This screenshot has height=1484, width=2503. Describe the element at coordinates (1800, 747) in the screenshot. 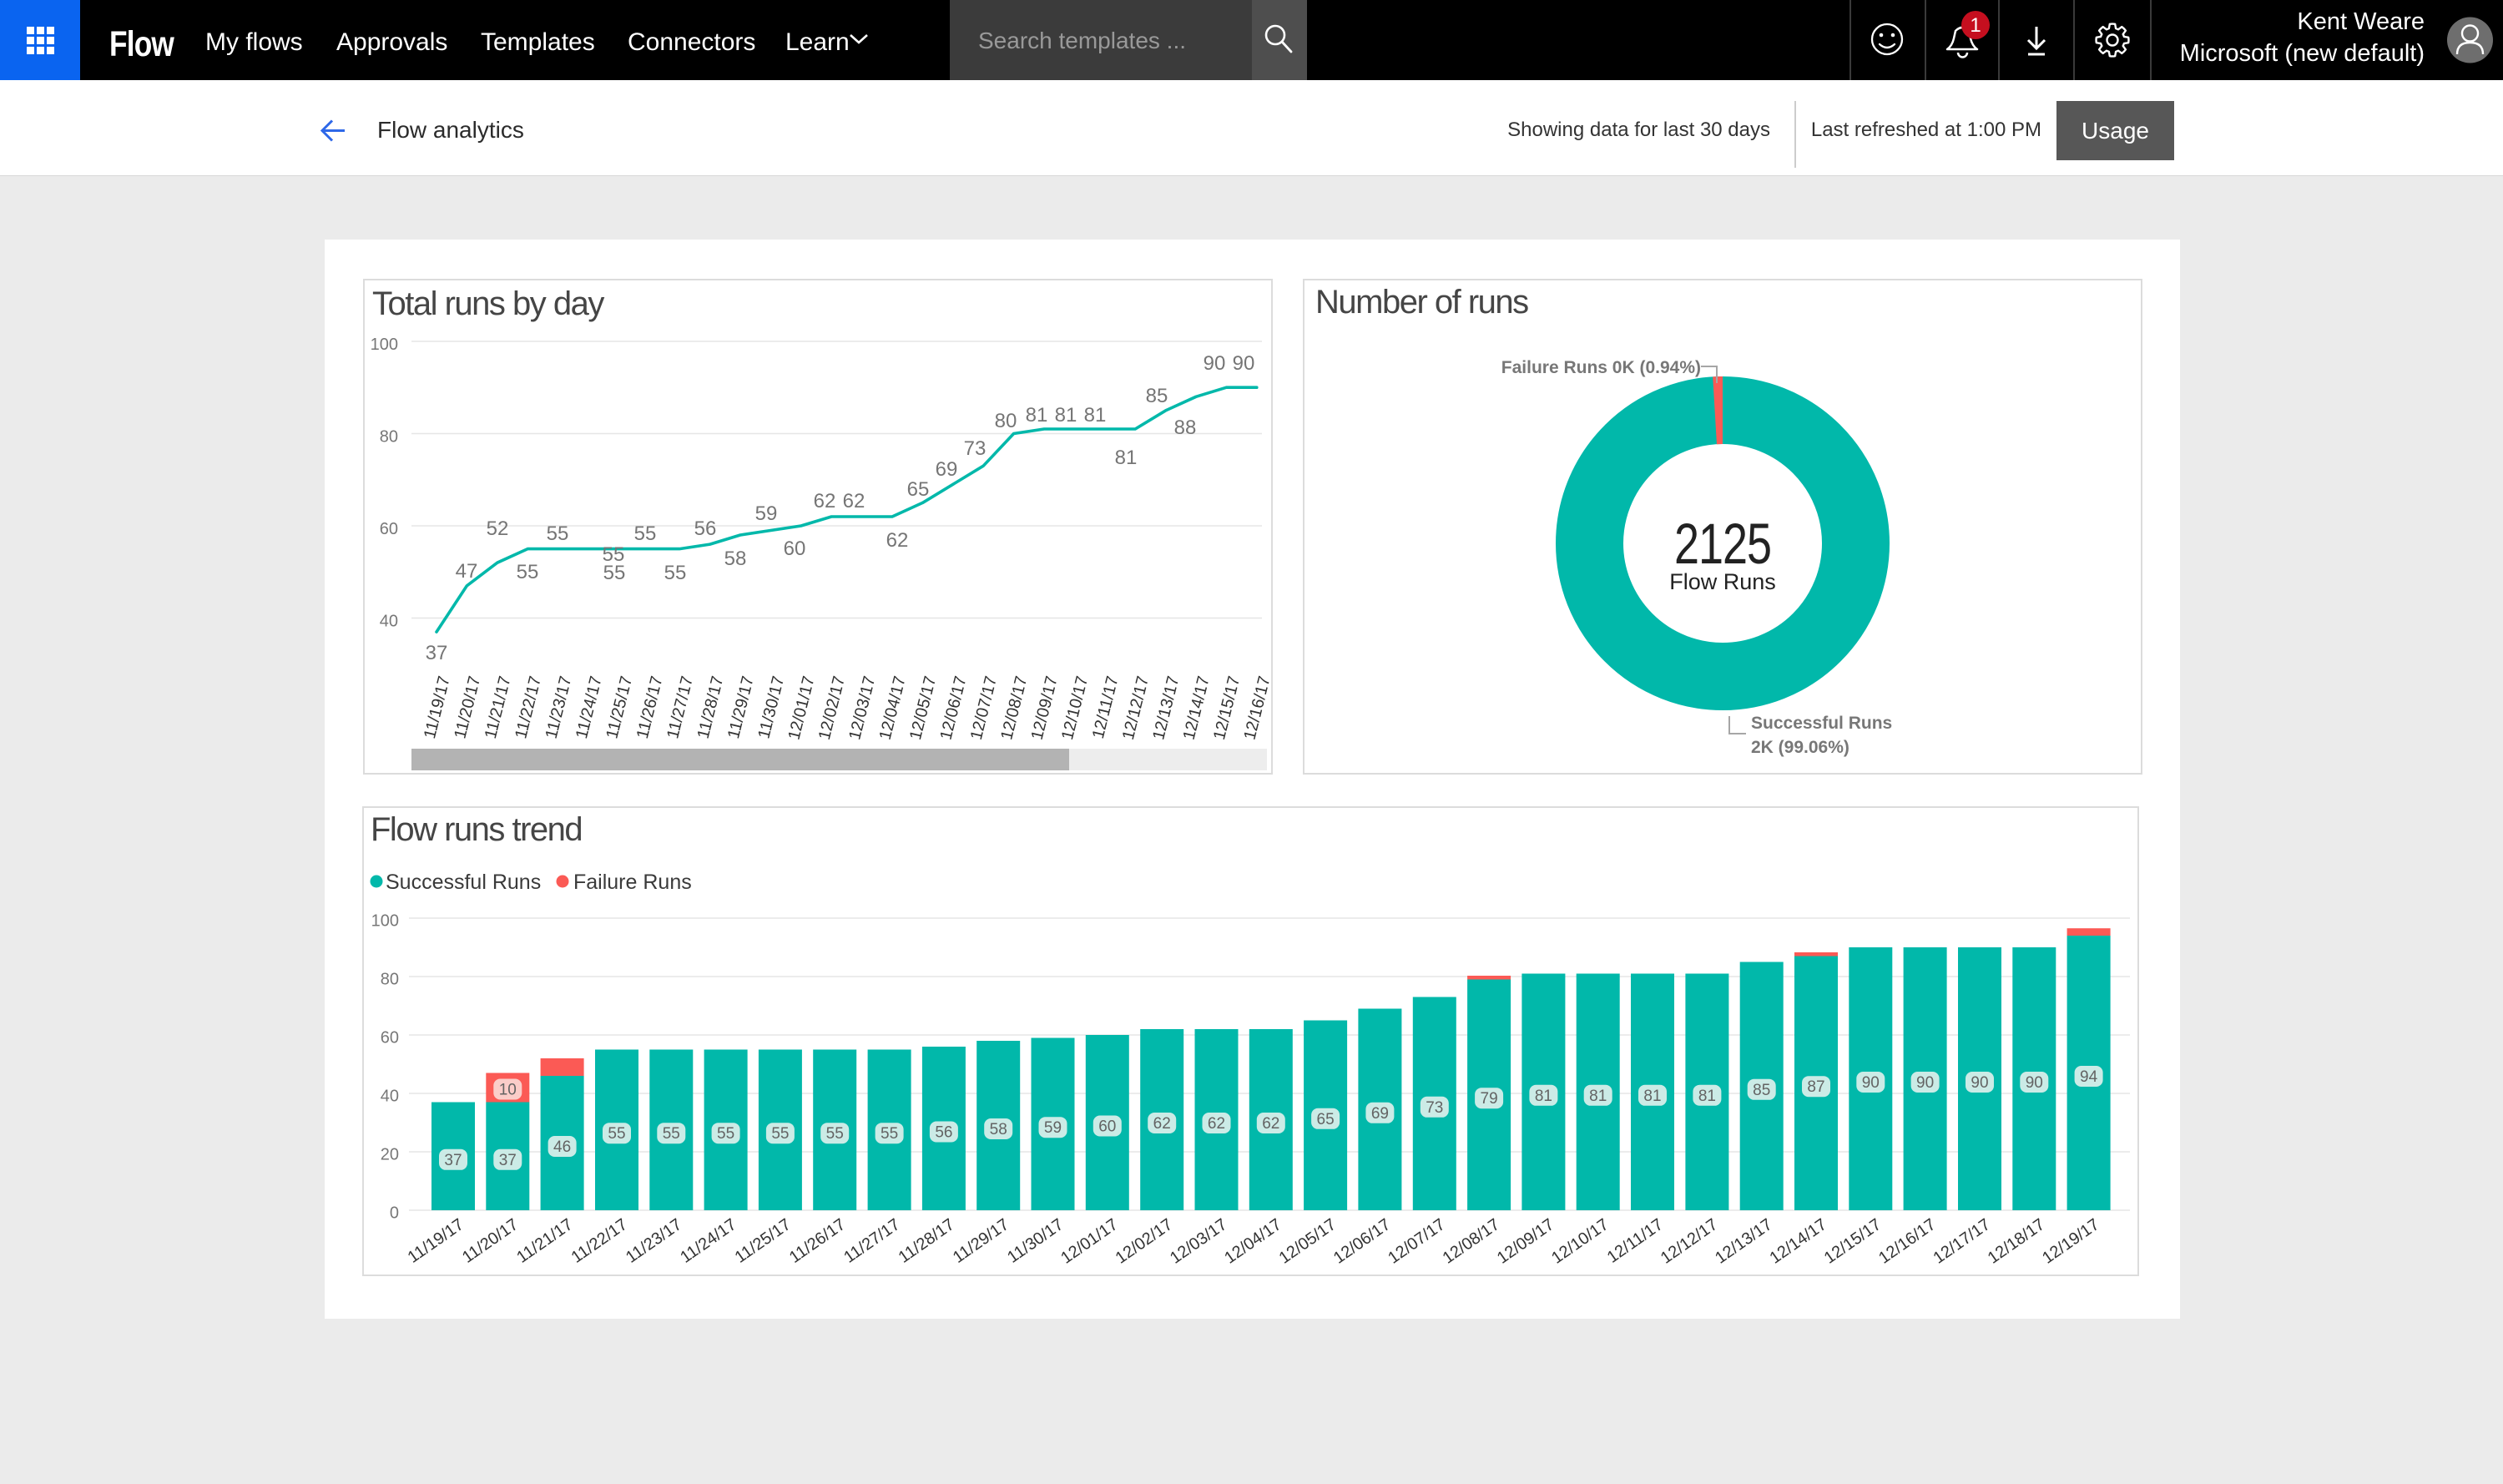

I see `svg-text: 2K (99.06%)` at that location.